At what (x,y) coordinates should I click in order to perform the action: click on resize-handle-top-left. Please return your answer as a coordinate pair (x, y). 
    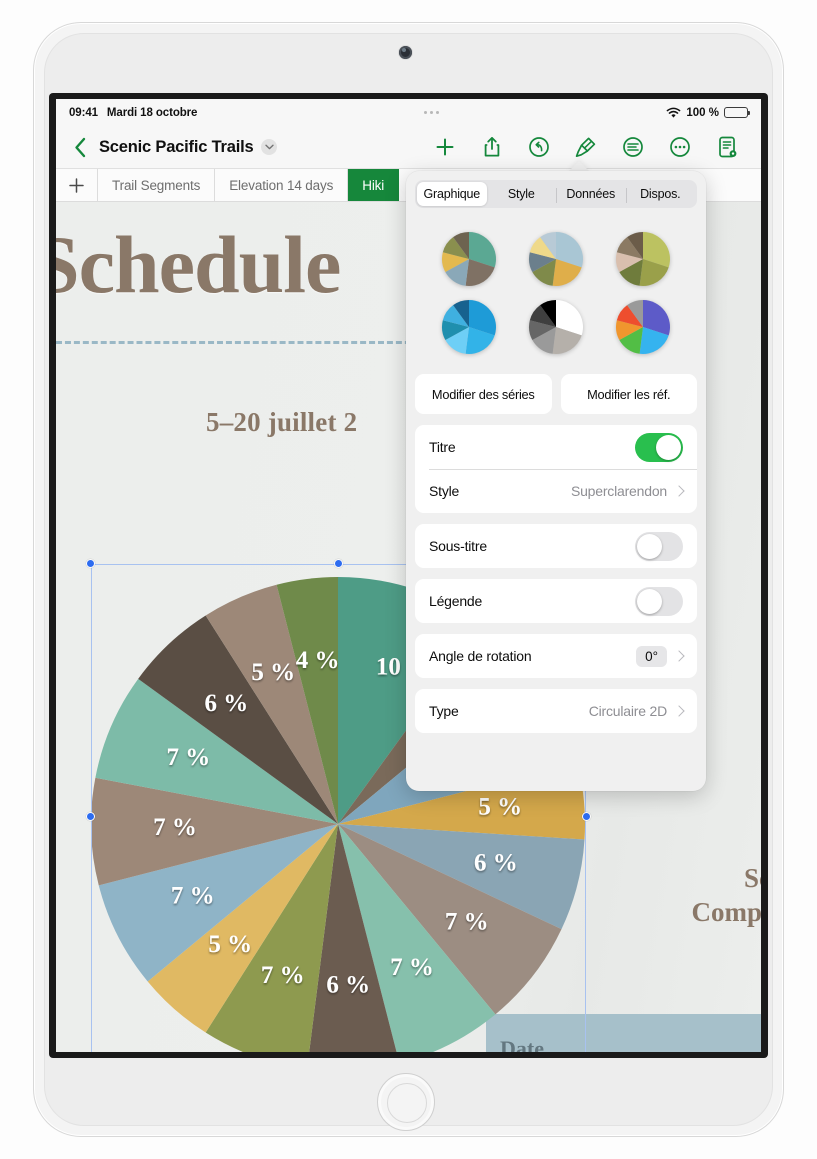
    Looking at the image, I should click on (90, 563).